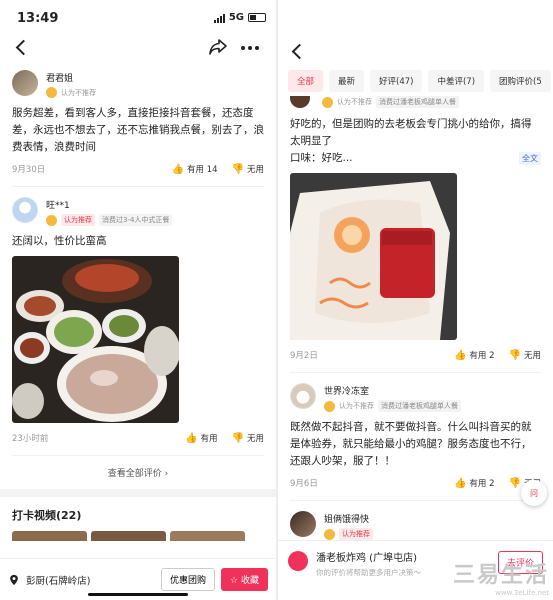  I want to click on review-filter-tabs: 全部 最新 好评(47) 中差评(7) 团购评价(5, so click(415, 78).